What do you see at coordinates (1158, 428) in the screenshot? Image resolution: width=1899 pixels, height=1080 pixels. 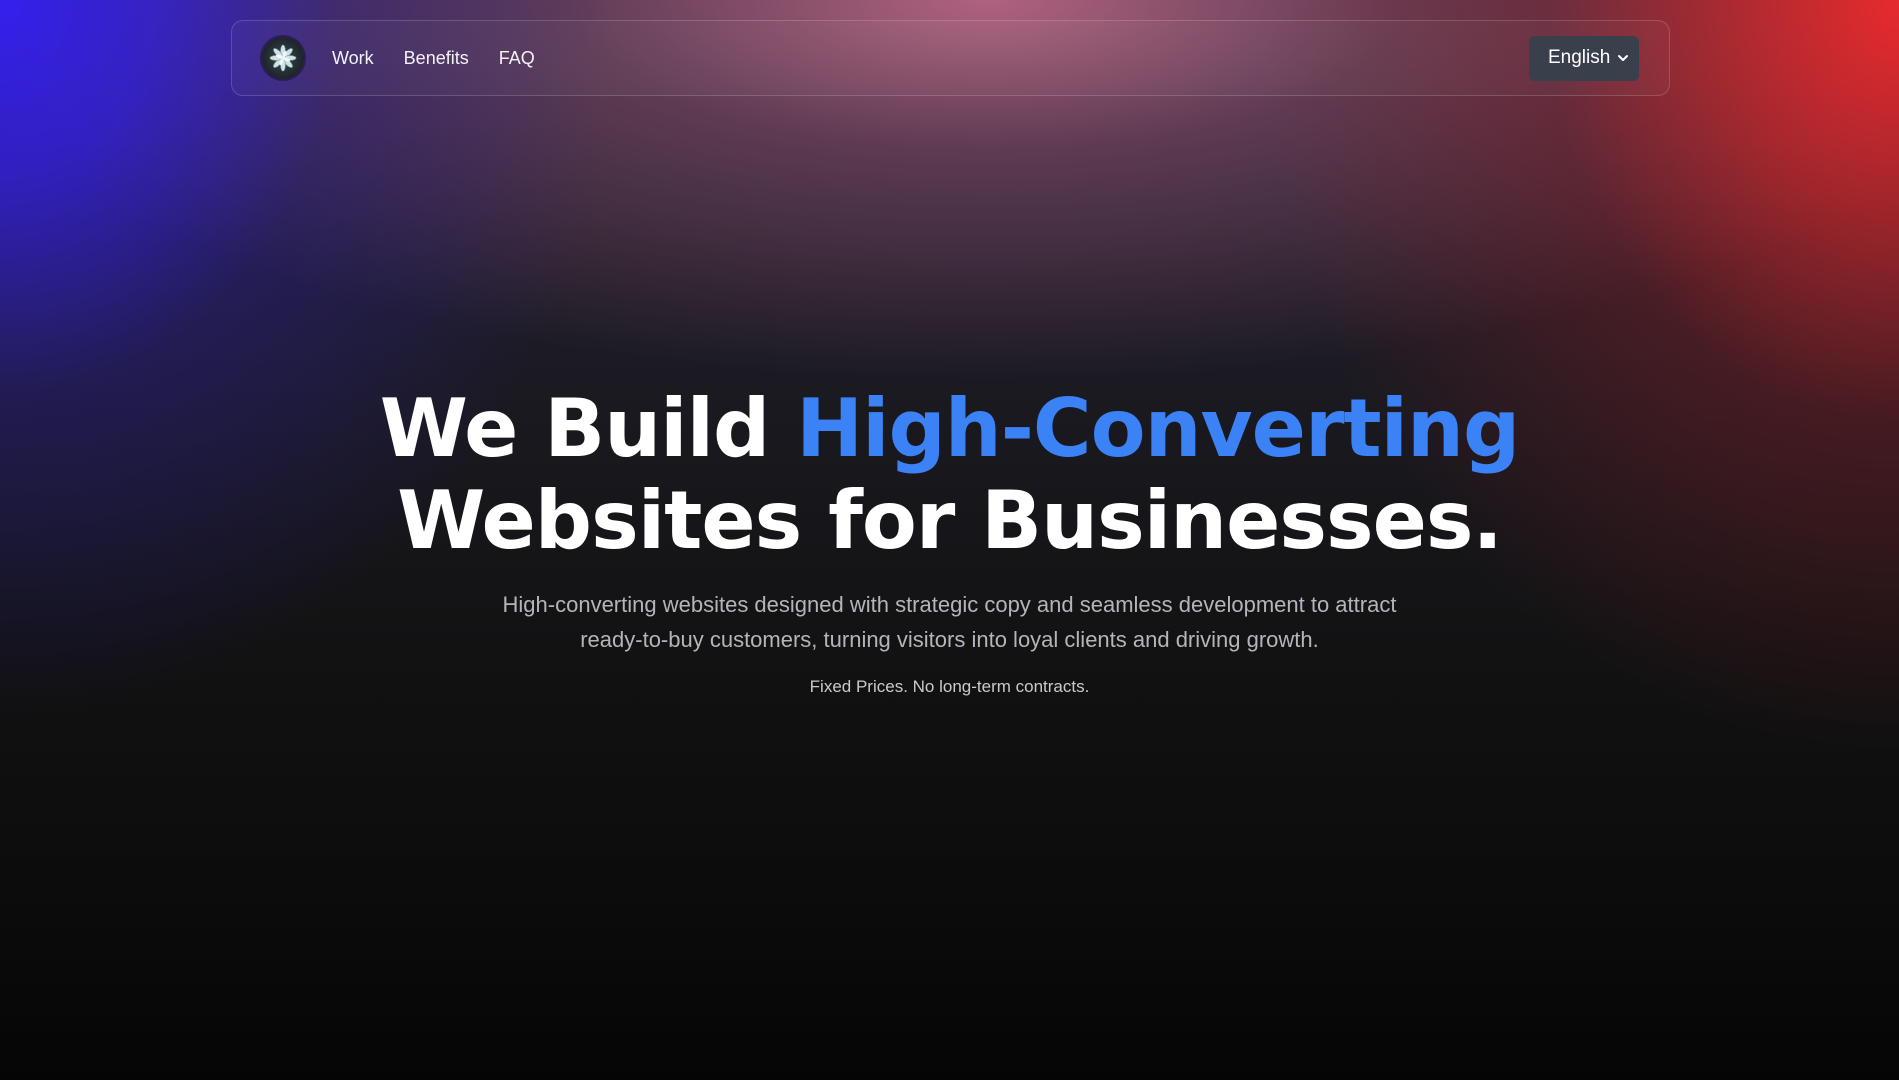 I see `headline-accent: High-Converting` at bounding box center [1158, 428].